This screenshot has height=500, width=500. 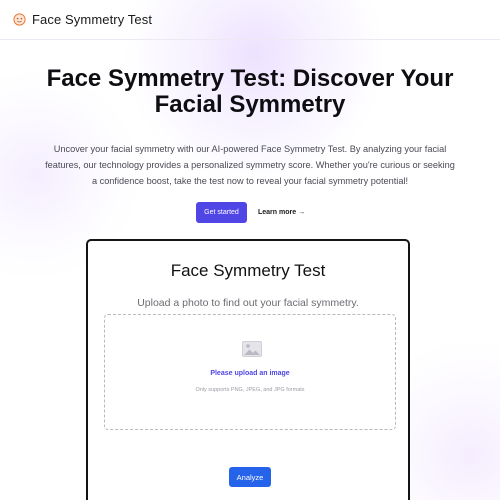 I want to click on brand-name: Face Symmetry Test, so click(x=92, y=19).